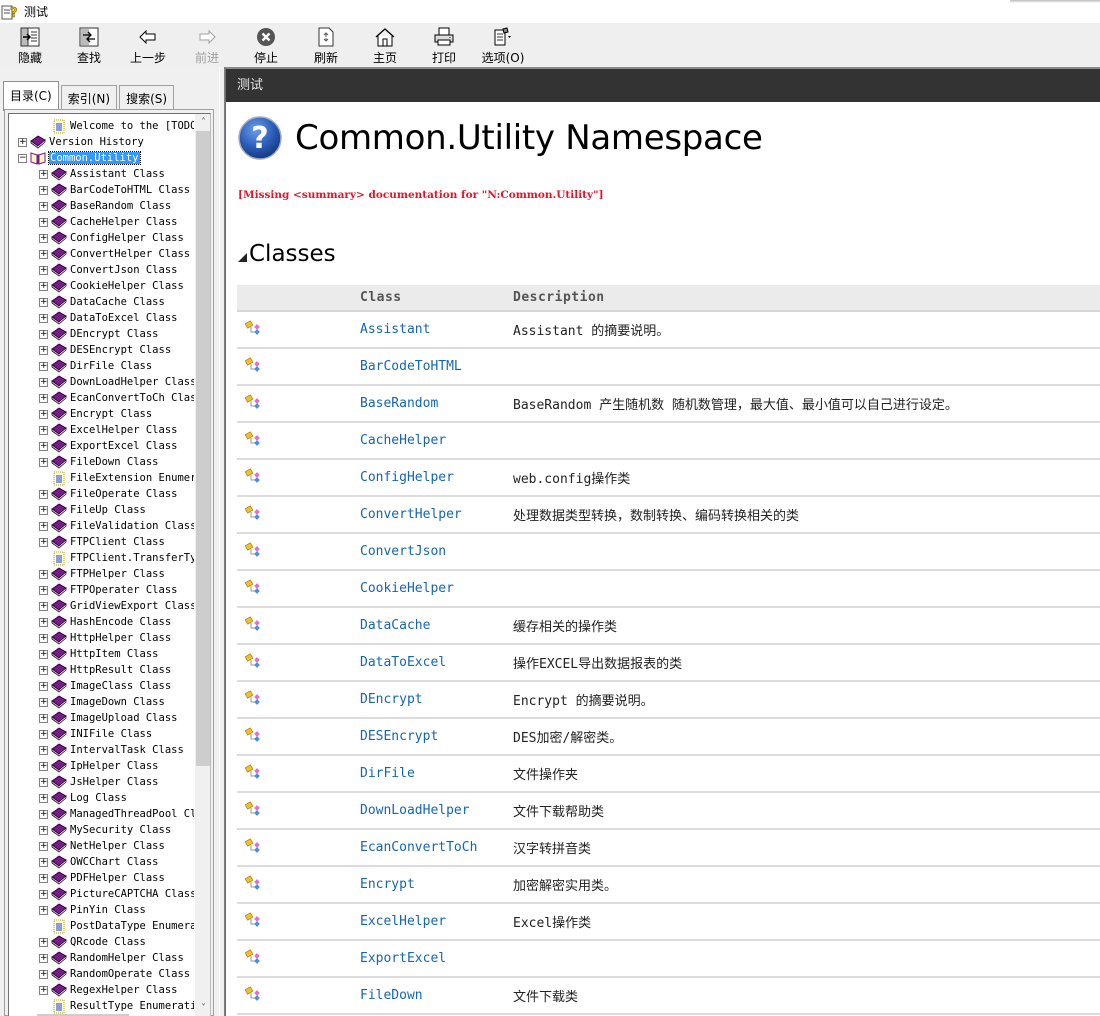 This screenshot has width=1100, height=1016. What do you see at coordinates (436, 404) in the screenshot?
I see `class-link: BaseRandom` at bounding box center [436, 404].